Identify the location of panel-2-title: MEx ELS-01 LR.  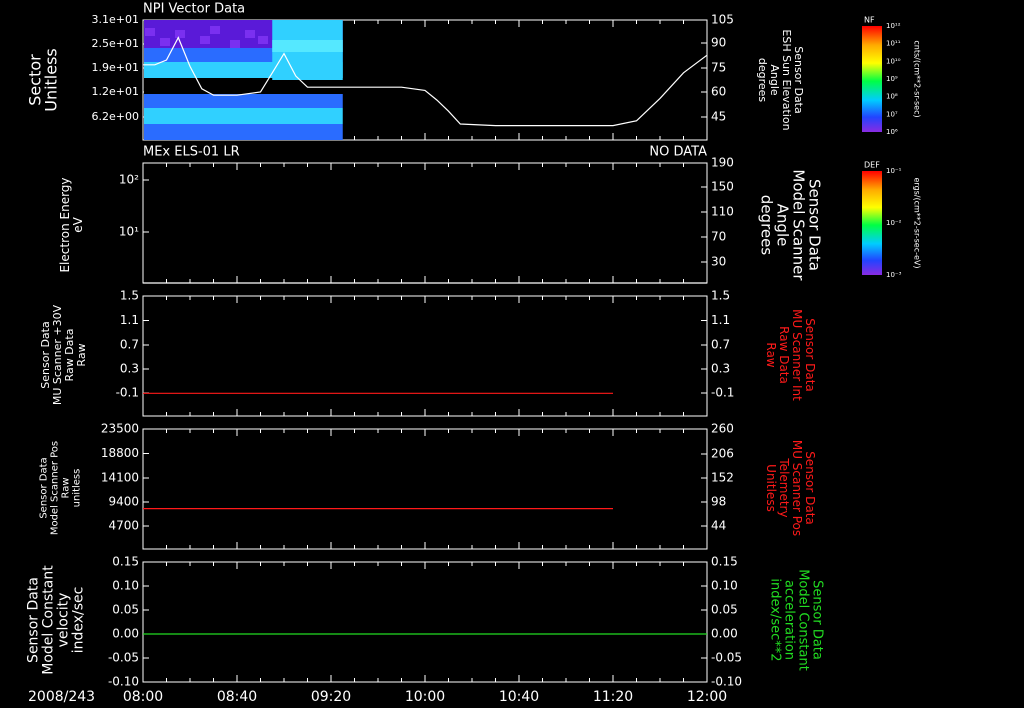
(191, 152).